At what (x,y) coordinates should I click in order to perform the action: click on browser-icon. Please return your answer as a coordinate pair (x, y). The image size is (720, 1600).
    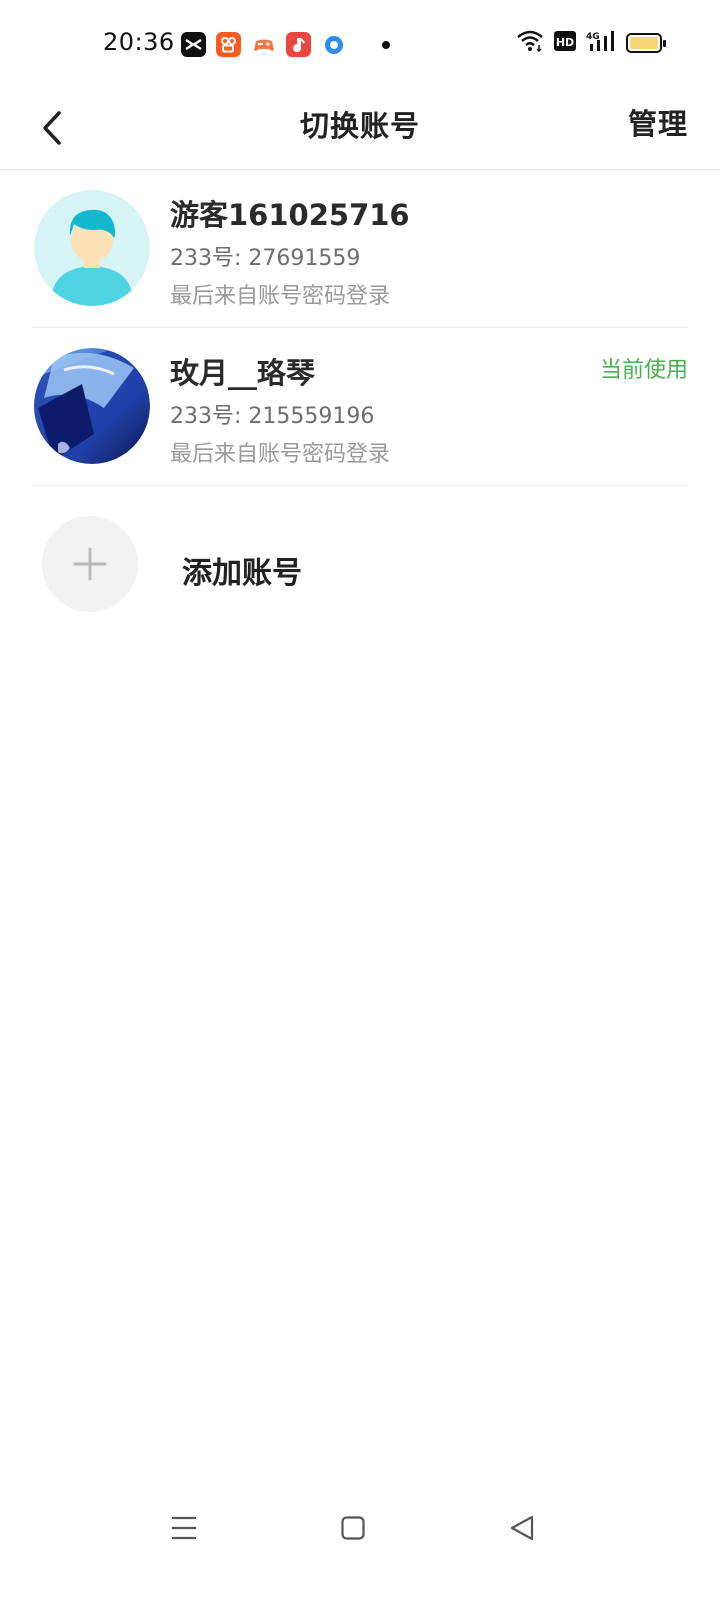
    Looking at the image, I should click on (333, 44).